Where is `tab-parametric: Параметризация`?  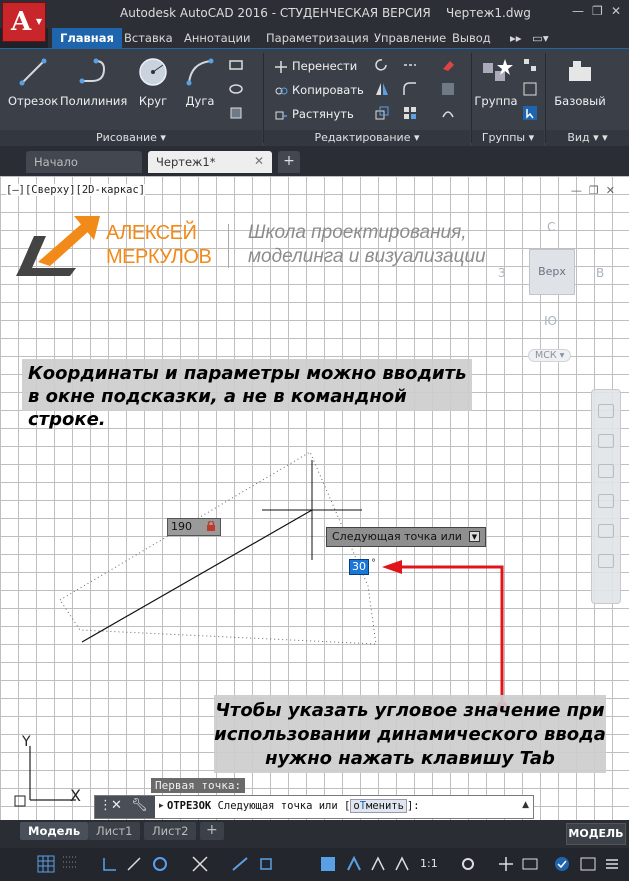
tab-parametric: Параметризация is located at coordinates (317, 38).